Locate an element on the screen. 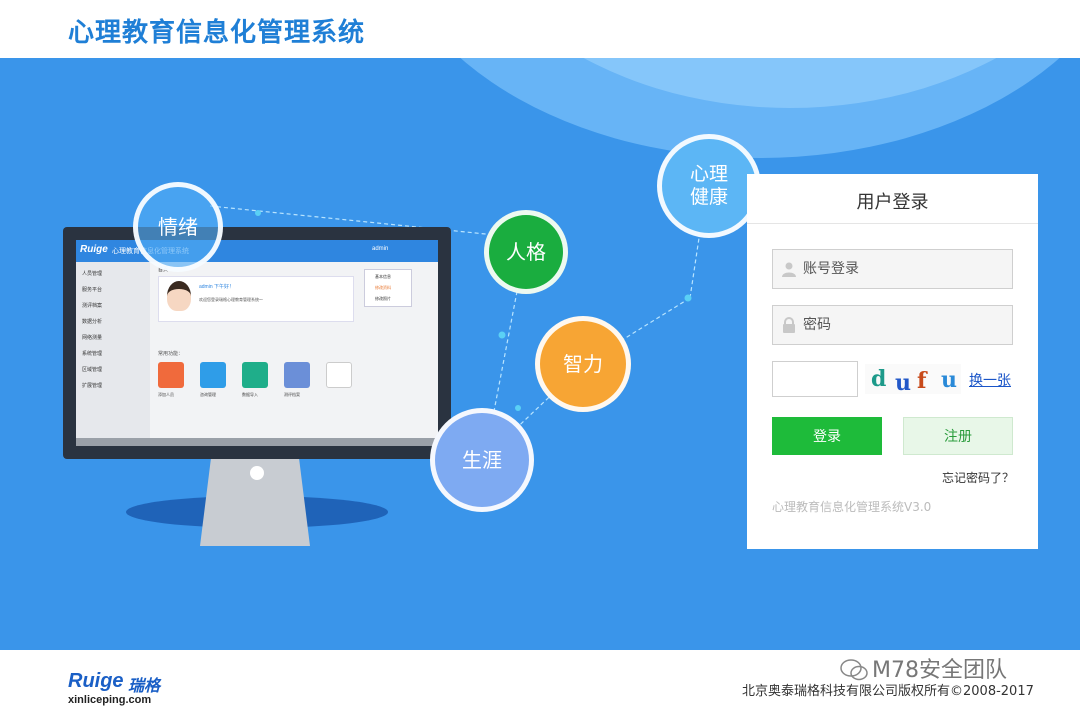  screen-user-dropdown: 基本信息 修改资料 修改照片 is located at coordinates (388, 288).